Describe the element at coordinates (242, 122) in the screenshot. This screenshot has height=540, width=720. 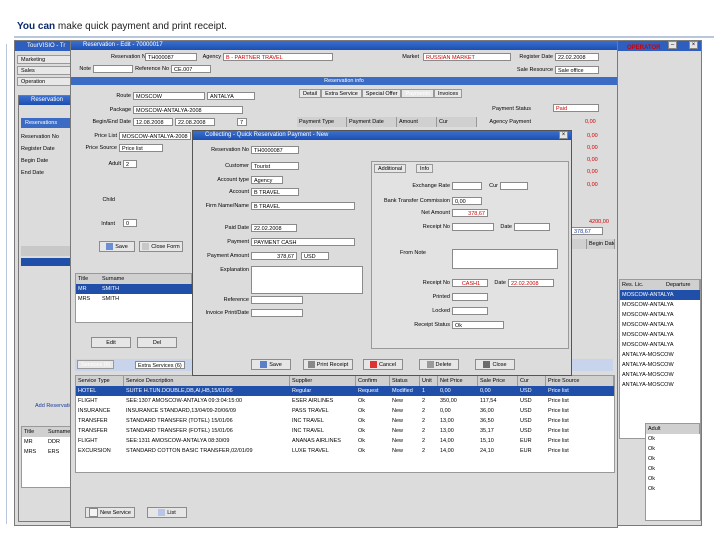
I see `nights-field: 7` at that location.